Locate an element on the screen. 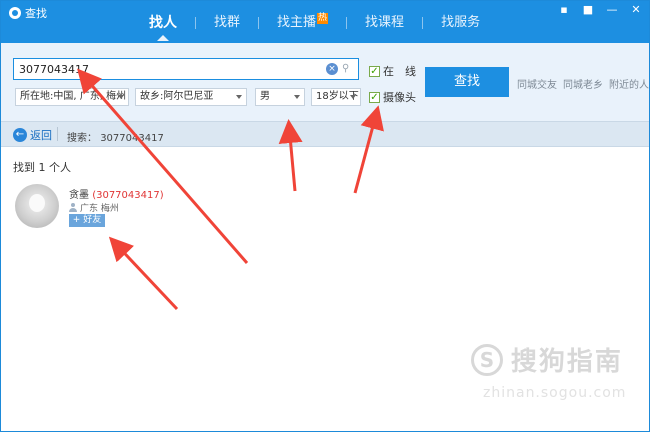  hot-badge: 热 is located at coordinates (323, 18).